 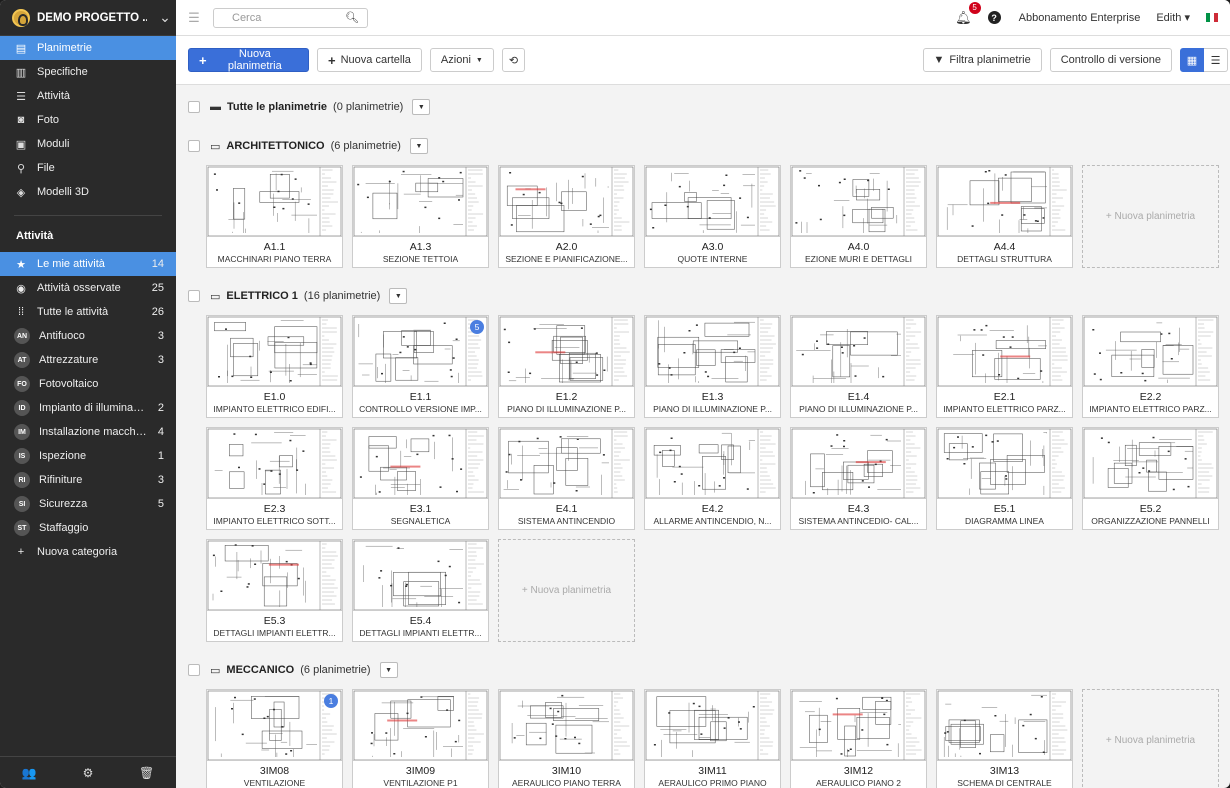 I want to click on task-category-item: ST Staffaggio, so click(x=88, y=528).